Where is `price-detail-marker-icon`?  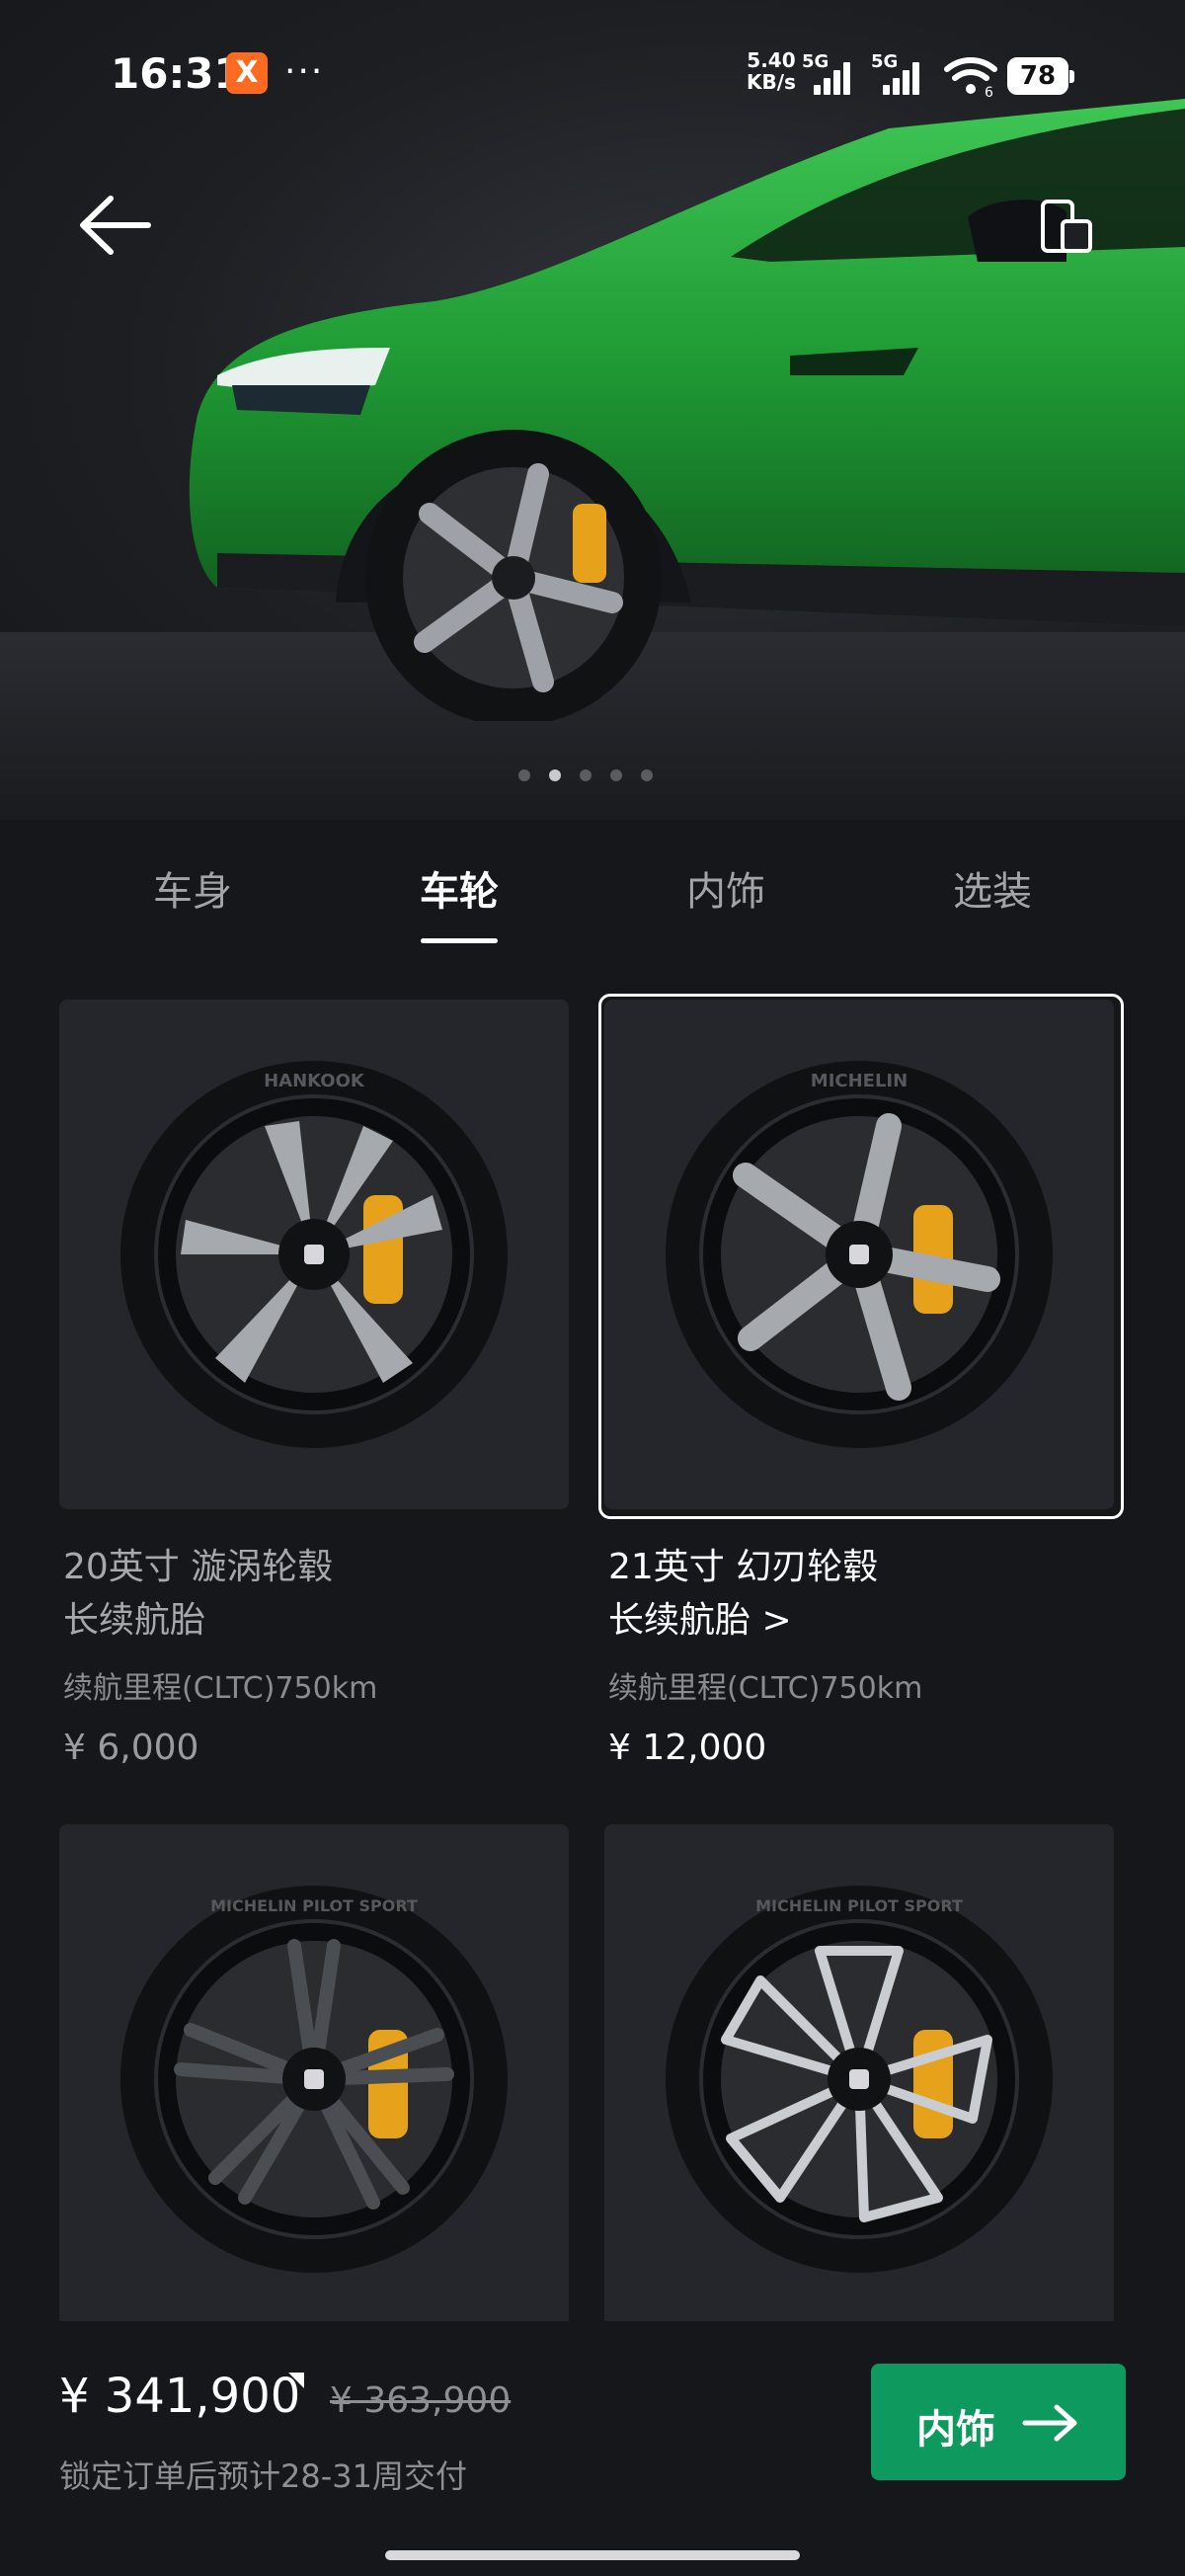
price-detail-marker-icon is located at coordinates (296, 2380).